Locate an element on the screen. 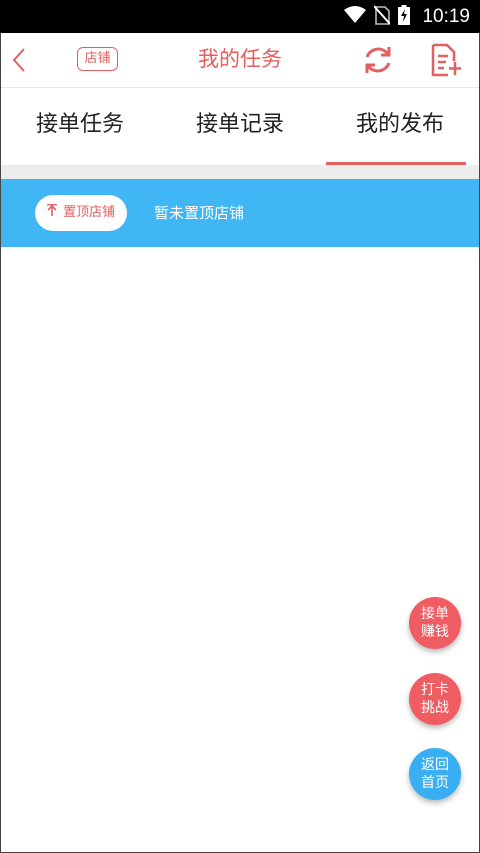 The width and height of the screenshot is (480, 853). tab-accept-tasks: 接单任务 is located at coordinates (80, 126).